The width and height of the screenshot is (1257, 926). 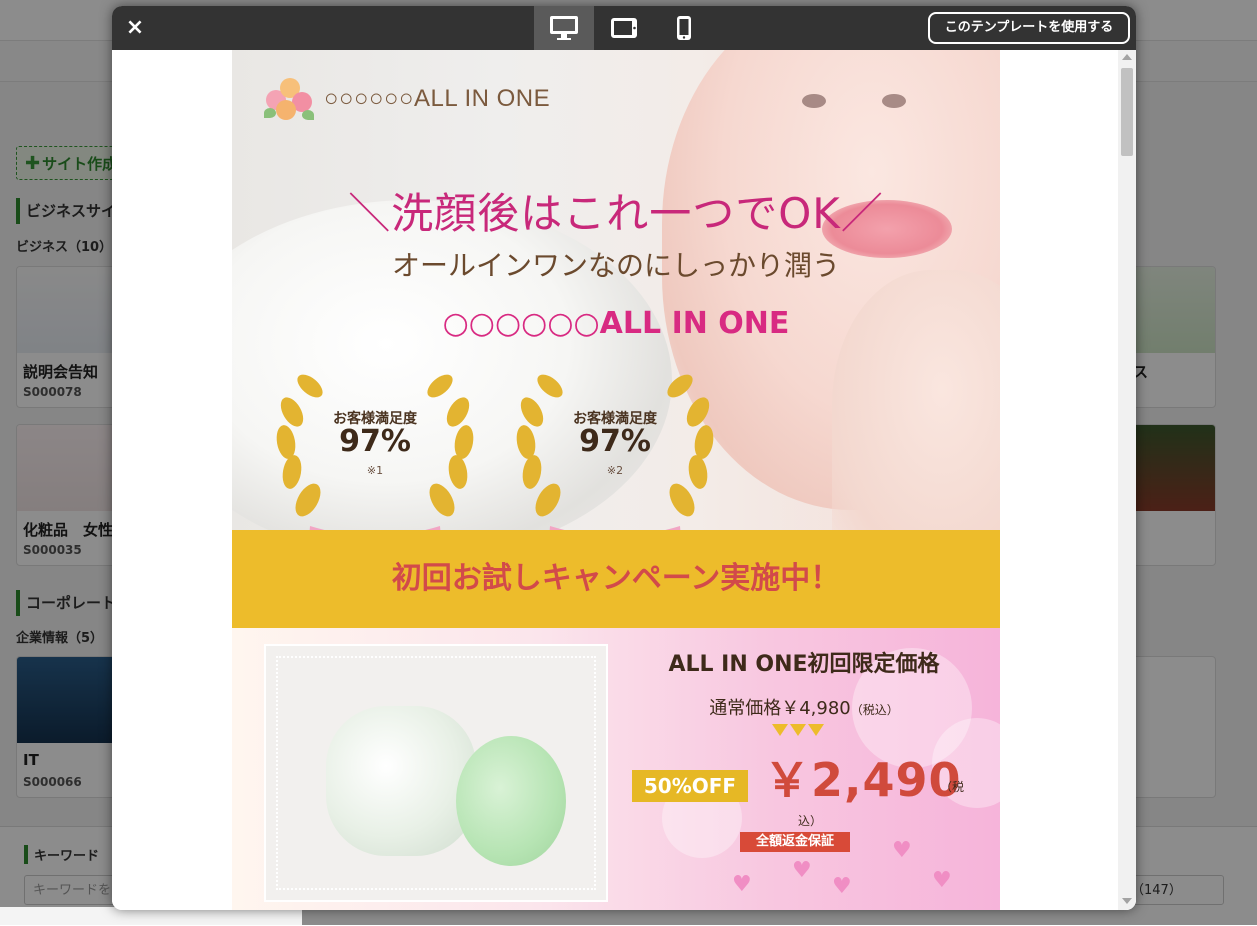 I want to click on close-icon: ×, so click(x=135, y=28).